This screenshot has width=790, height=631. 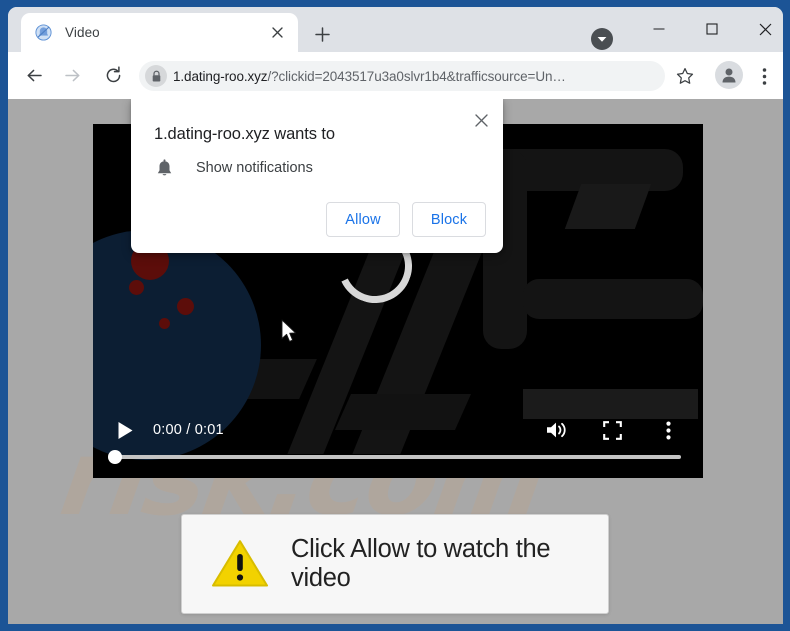 I want to click on video-more-options-icon, so click(x=668, y=430).